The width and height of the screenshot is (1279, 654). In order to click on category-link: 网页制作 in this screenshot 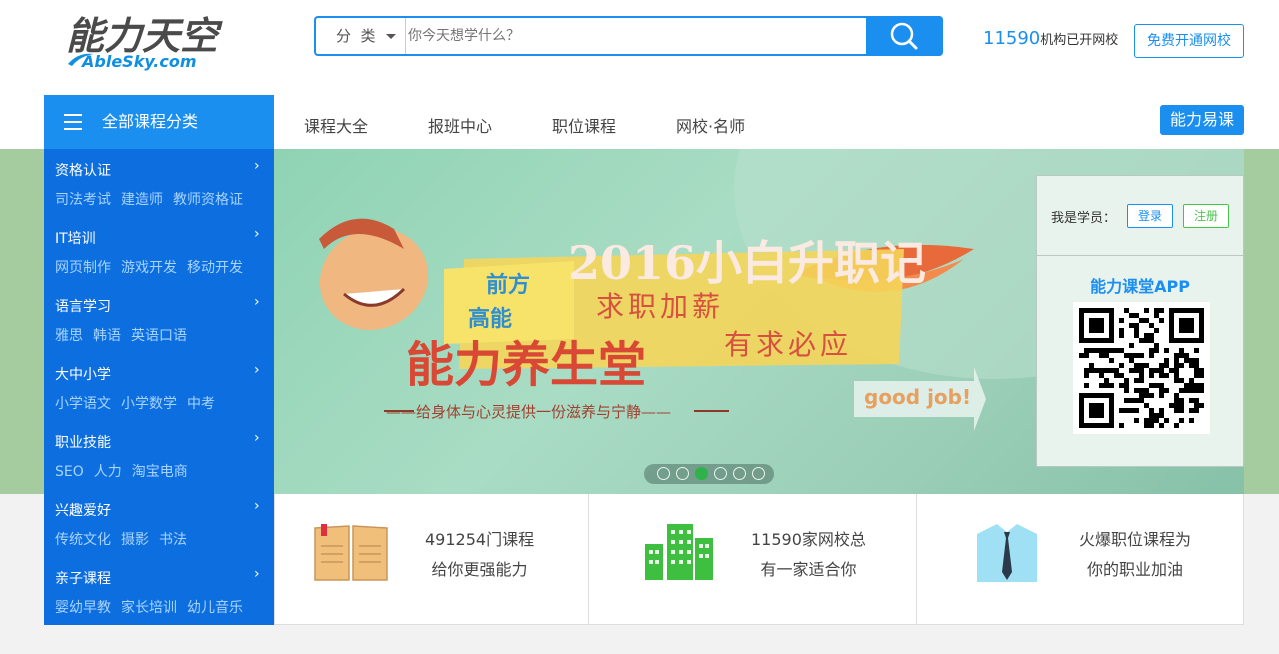, I will do `click(83, 268)`.